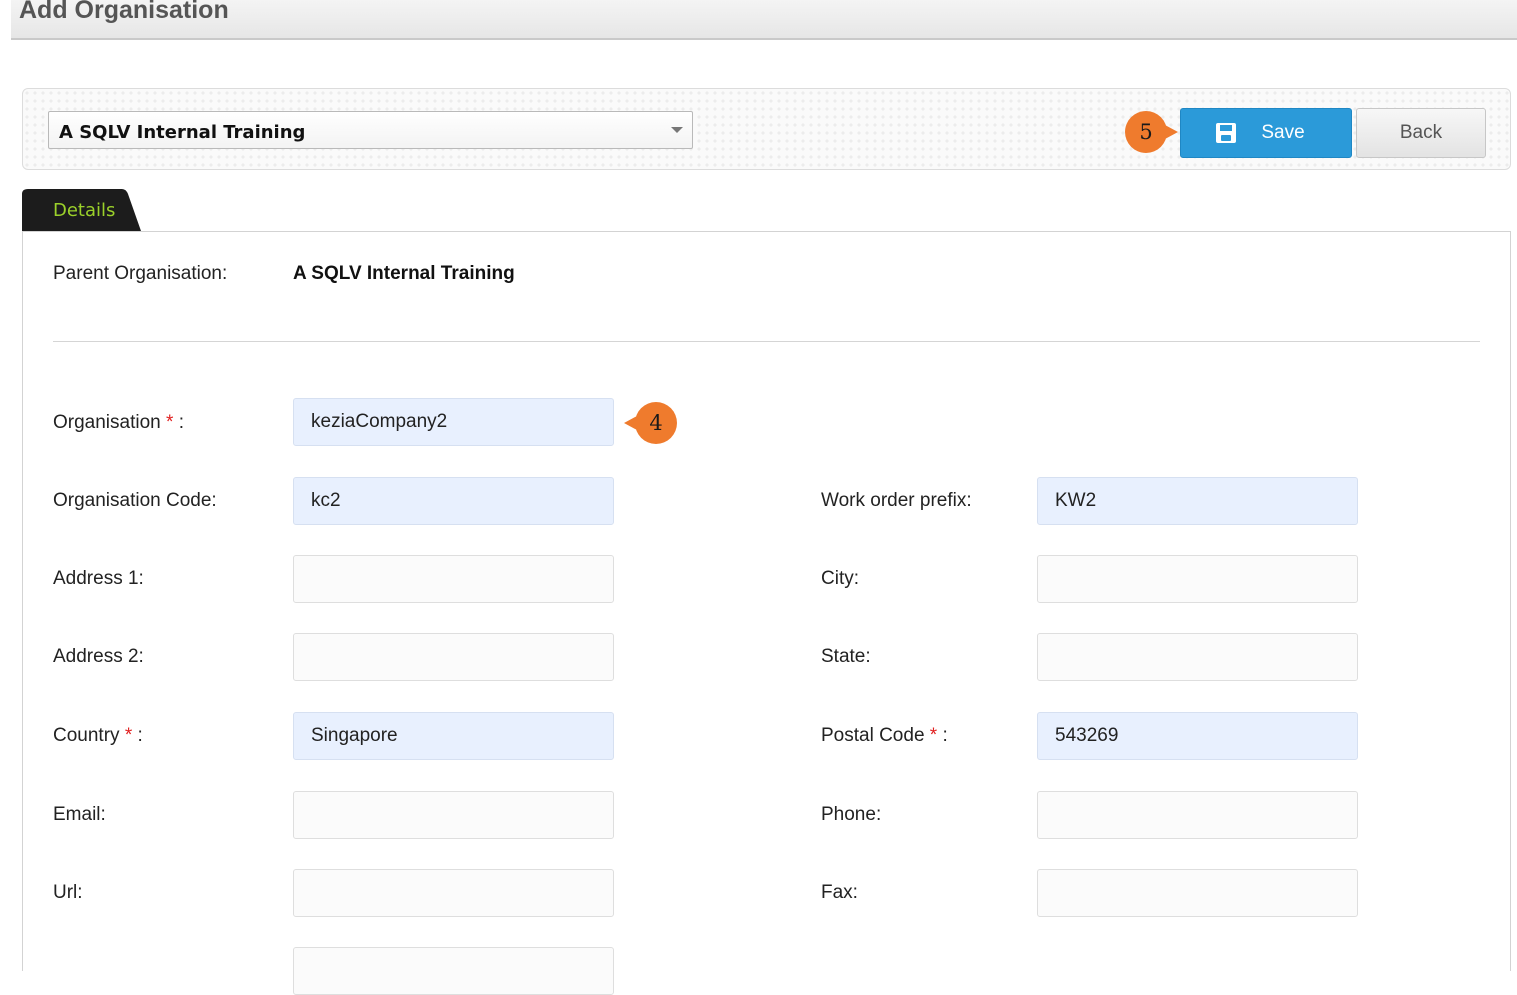 The height and width of the screenshot is (995, 1517). I want to click on floppy-disk-icon, so click(1226, 133).